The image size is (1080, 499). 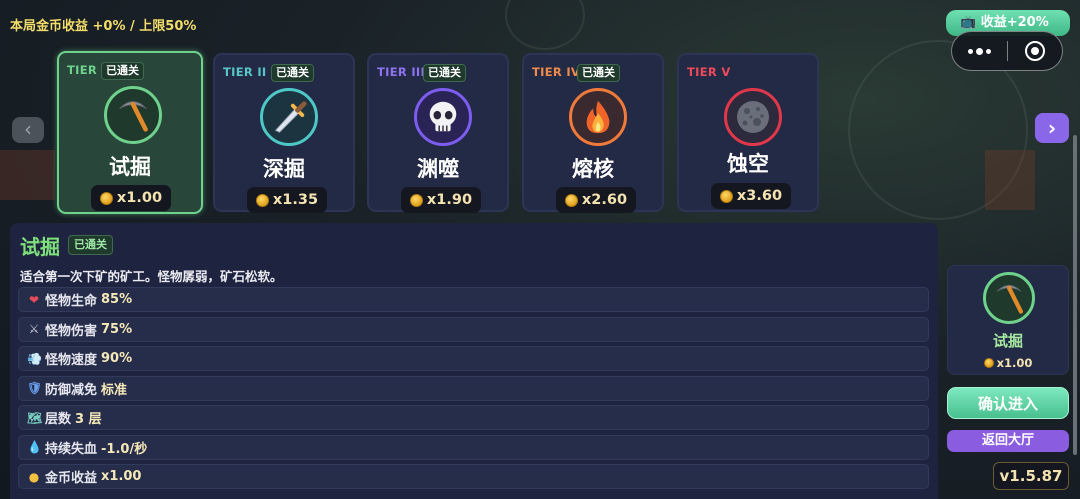 What do you see at coordinates (245, 72) in the screenshot?
I see `tier-level-label: TIER II` at bounding box center [245, 72].